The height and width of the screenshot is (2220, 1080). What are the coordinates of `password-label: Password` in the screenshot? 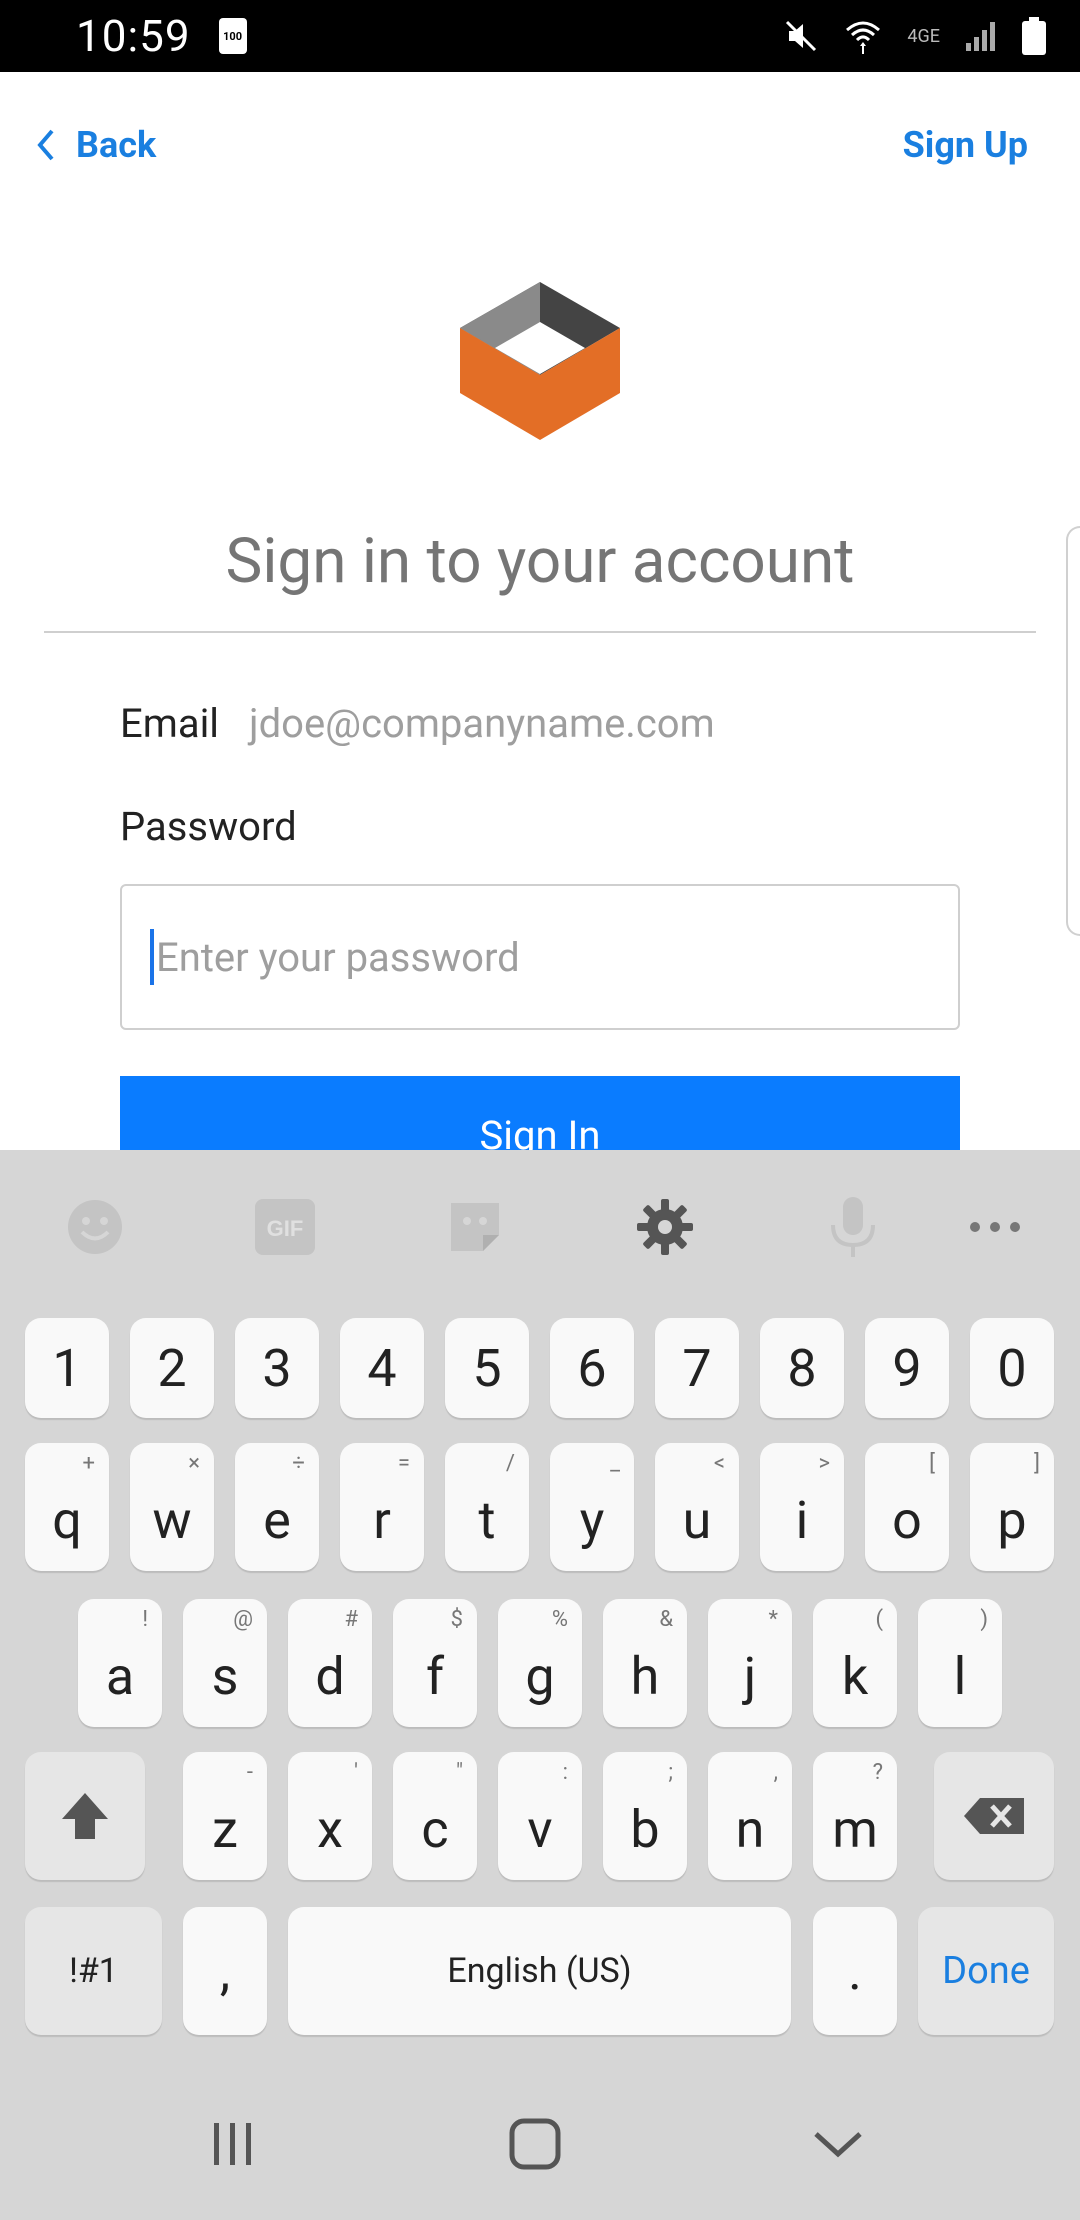 It's located at (208, 826).